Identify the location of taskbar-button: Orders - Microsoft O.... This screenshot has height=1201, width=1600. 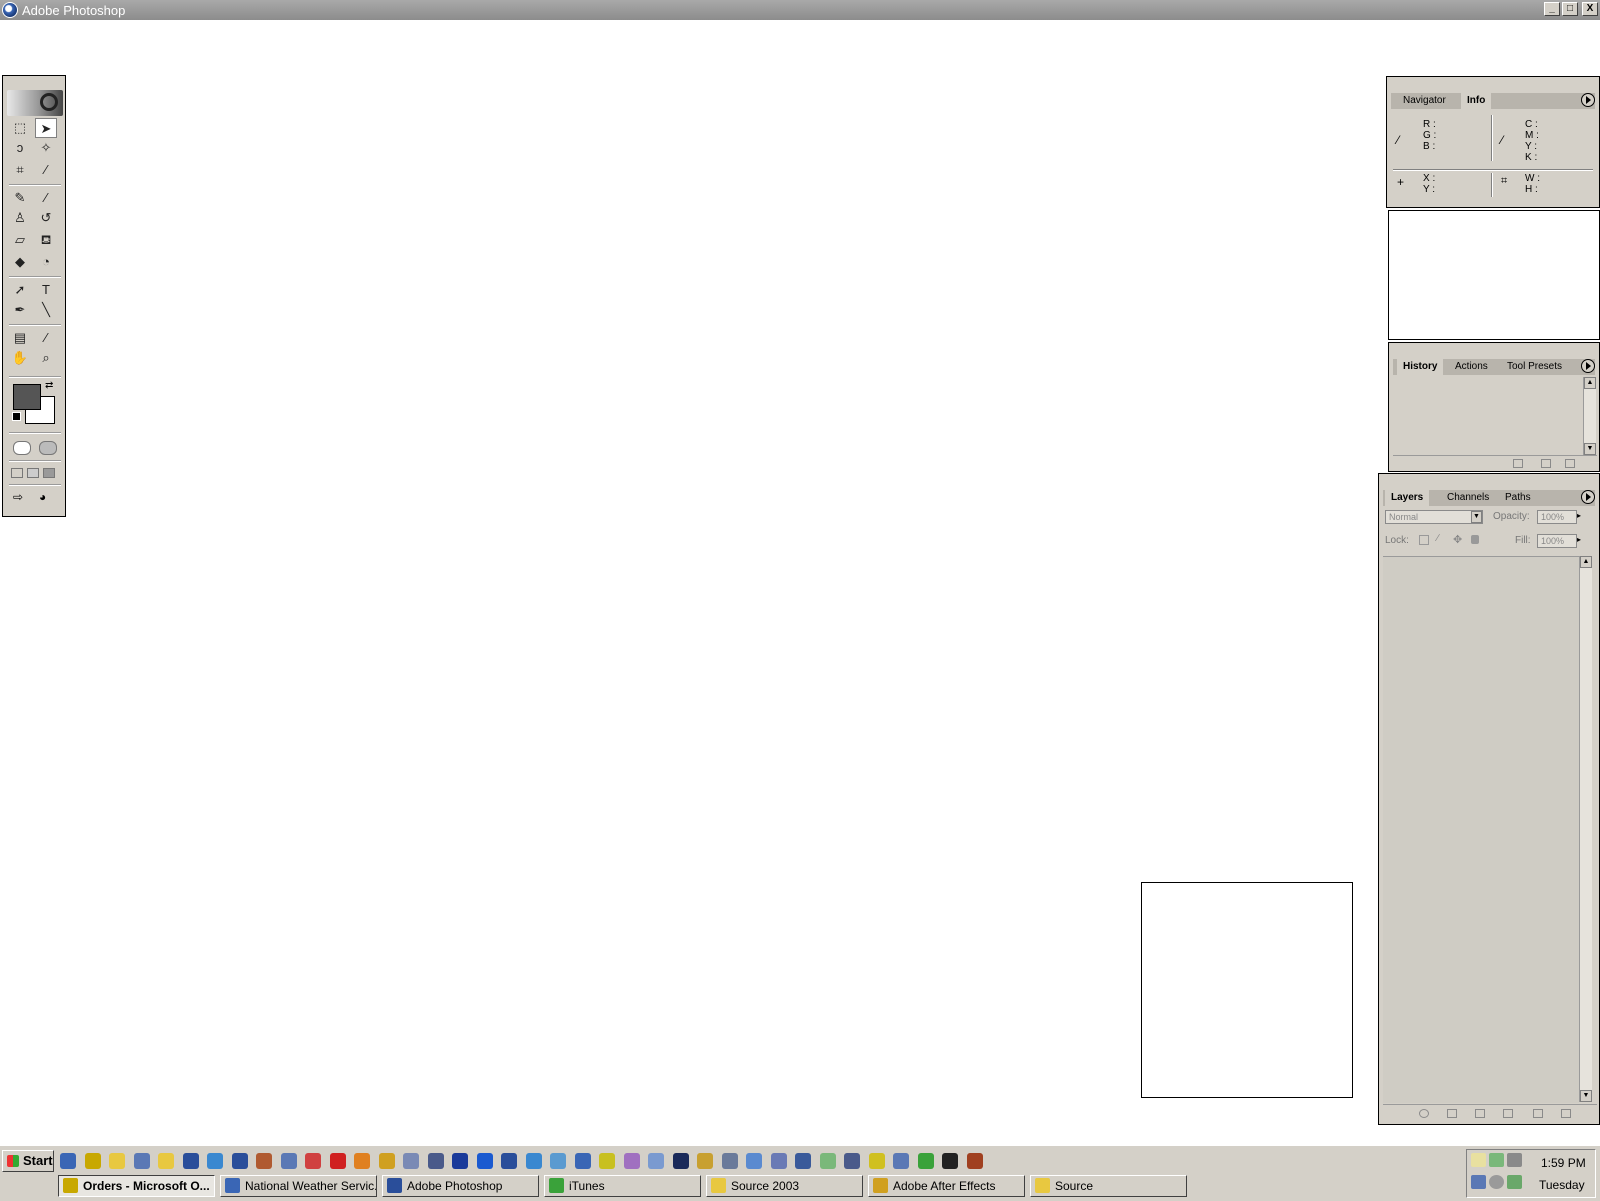
(136, 1186).